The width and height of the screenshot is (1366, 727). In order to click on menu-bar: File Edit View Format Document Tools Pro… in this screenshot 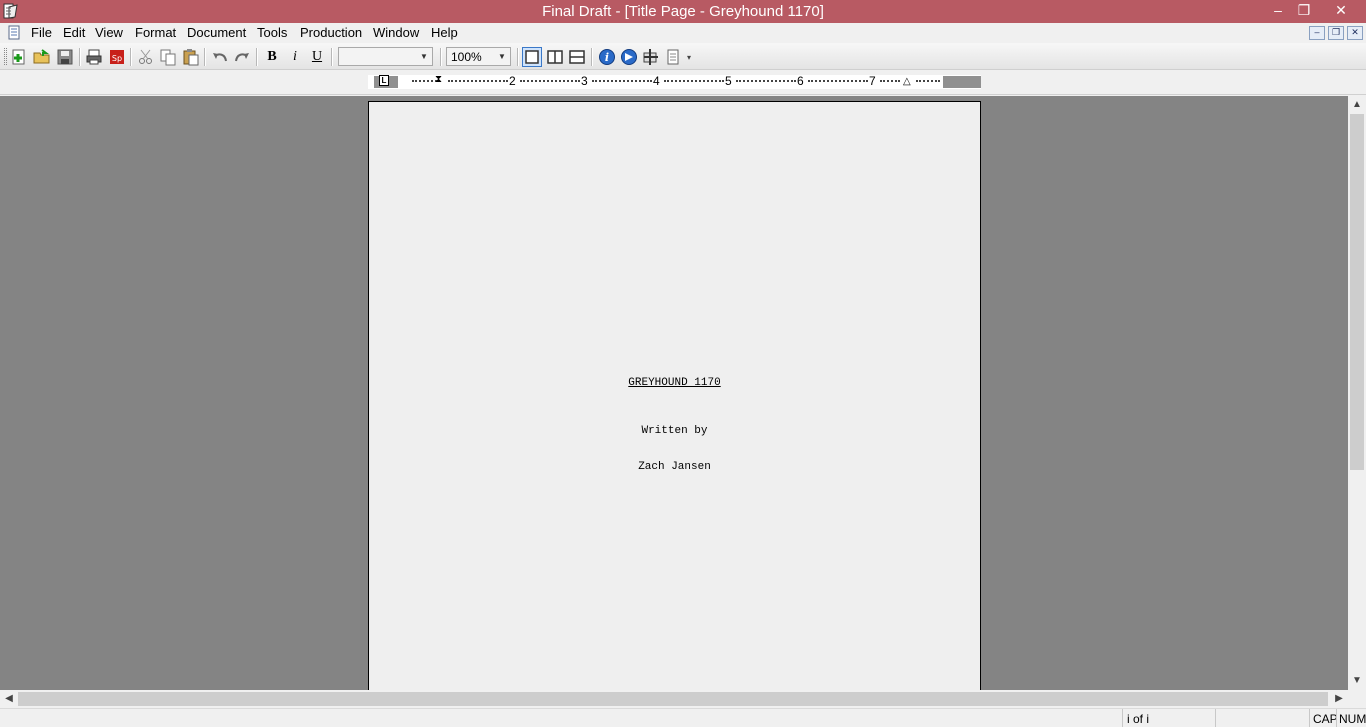, I will do `click(683, 33)`.